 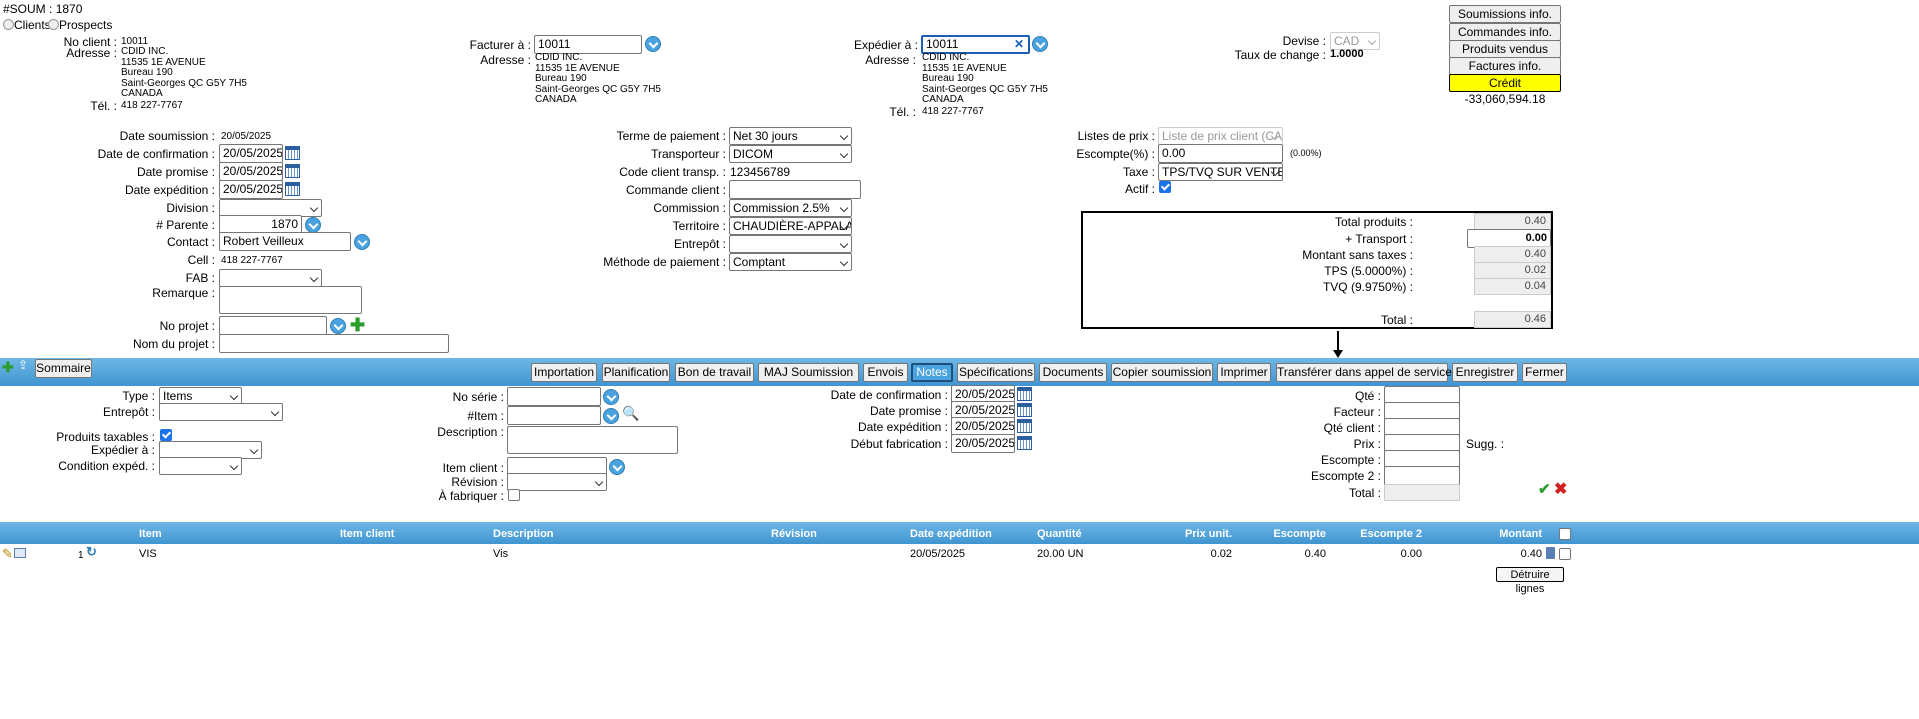 What do you see at coordinates (1208, 534) in the screenshot?
I see `col-prix-unit: Prix unit.` at bounding box center [1208, 534].